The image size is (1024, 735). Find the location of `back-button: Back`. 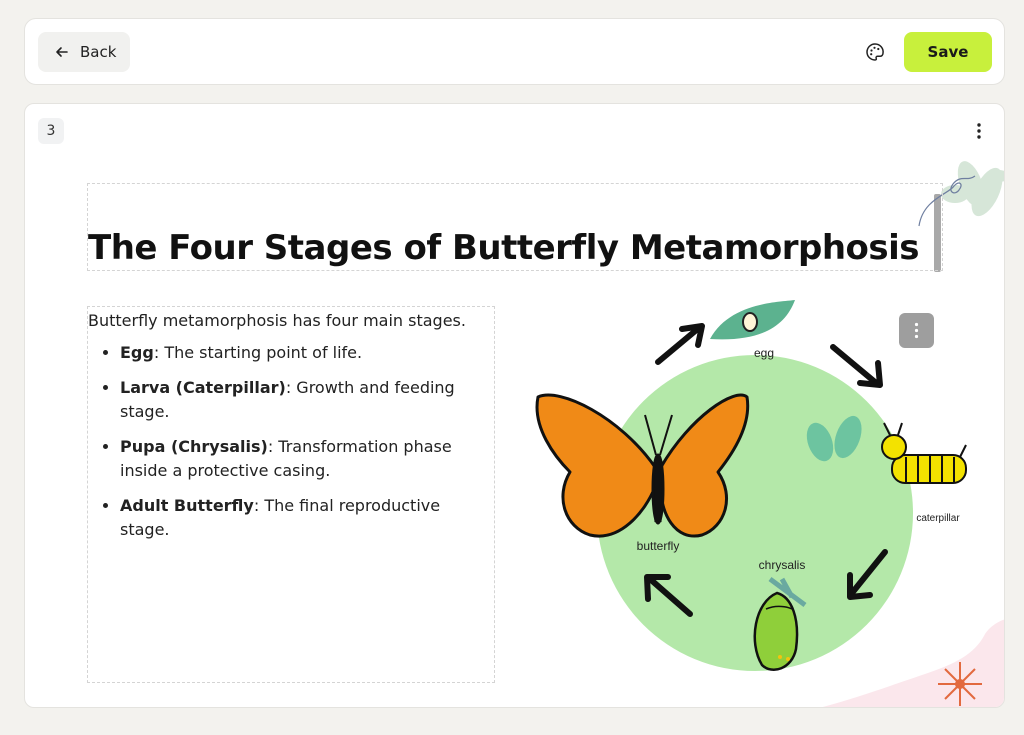

back-button: Back is located at coordinates (84, 52).